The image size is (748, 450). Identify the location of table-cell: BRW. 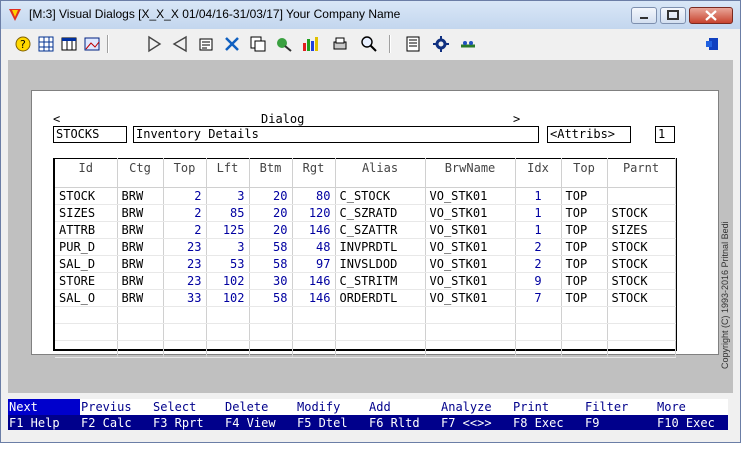
(140, 298).